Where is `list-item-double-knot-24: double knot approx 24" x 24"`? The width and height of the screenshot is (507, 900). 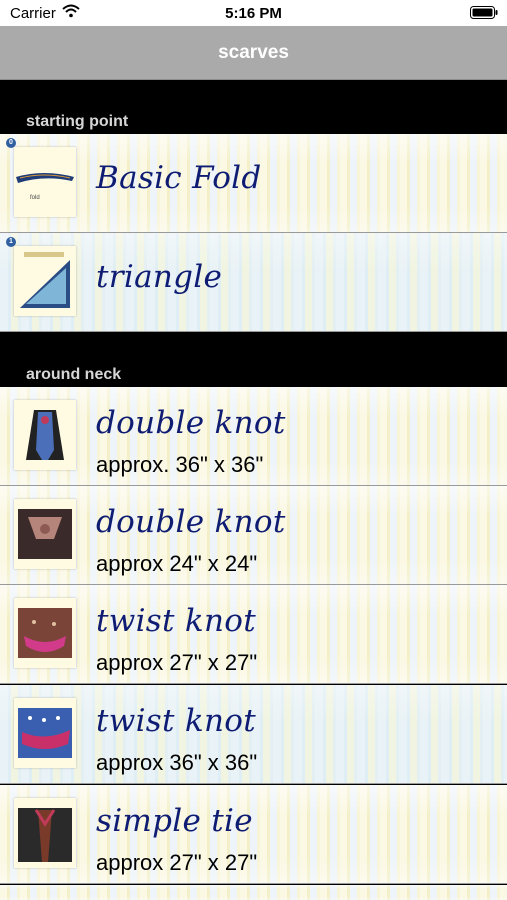 list-item-double-knot-24: double knot approx 24" x 24" is located at coordinates (253, 535).